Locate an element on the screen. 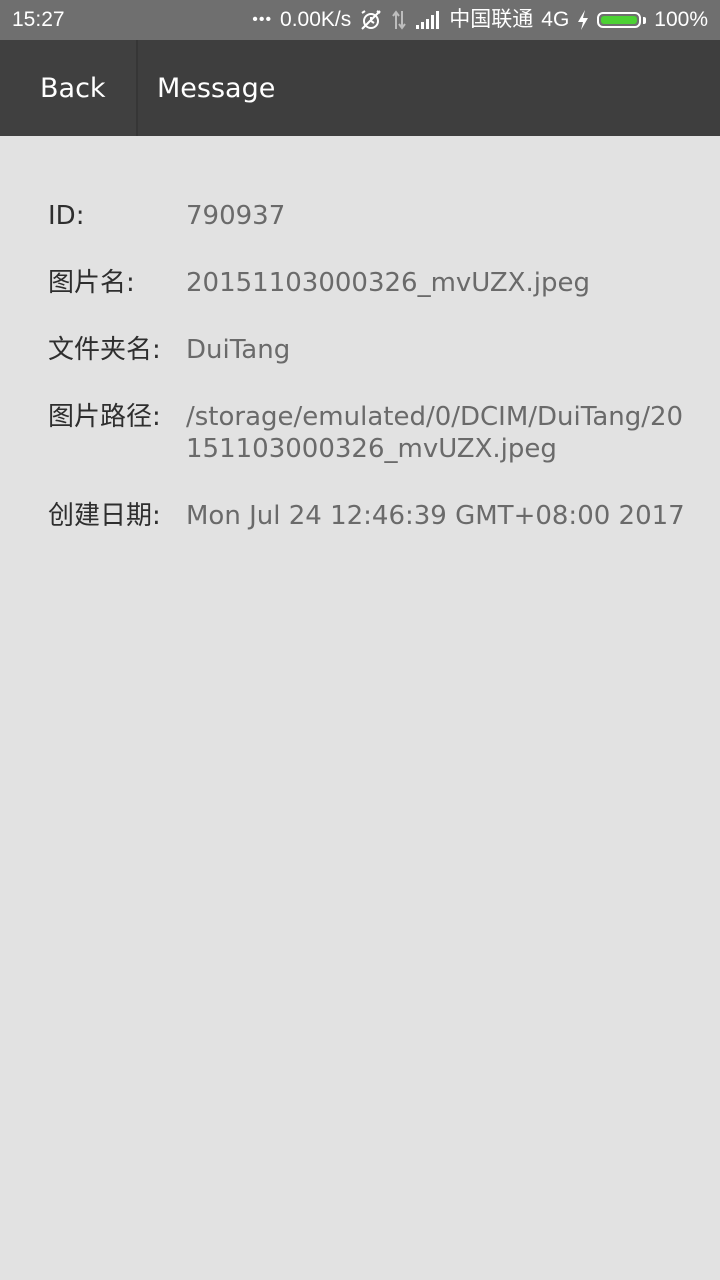 The image size is (720, 1280). id-label: ID: is located at coordinates (66, 216).